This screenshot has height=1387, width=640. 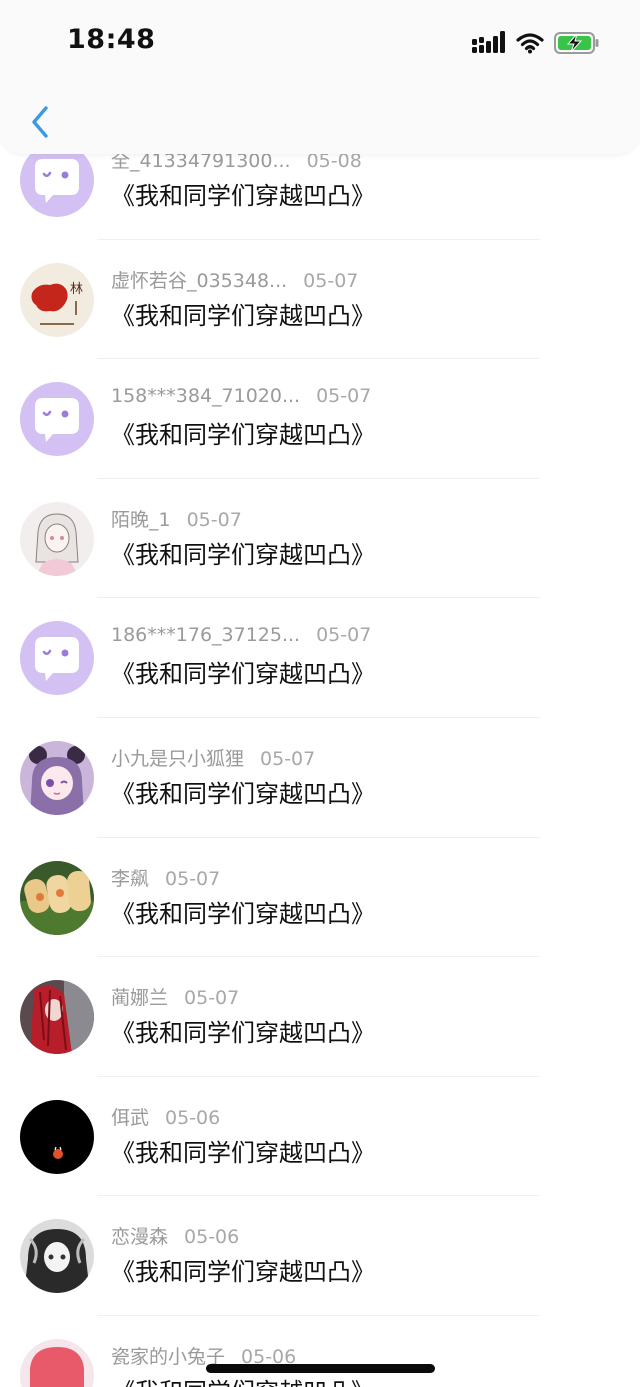 I want to click on sender-name: 陌晚_1, so click(x=141, y=519).